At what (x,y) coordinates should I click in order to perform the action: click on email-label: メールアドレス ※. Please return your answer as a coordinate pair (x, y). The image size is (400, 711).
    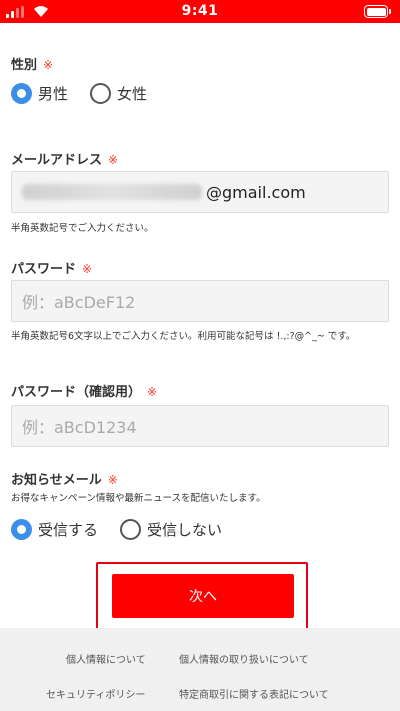
    Looking at the image, I should click on (65, 160).